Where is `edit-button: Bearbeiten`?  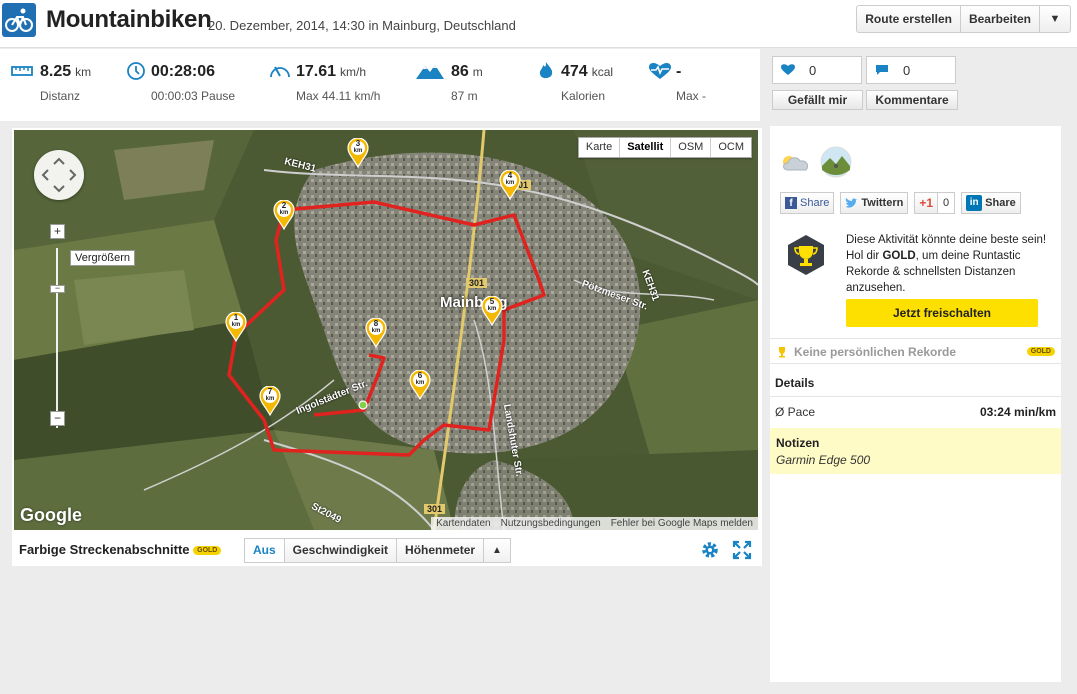 edit-button: Bearbeiten is located at coordinates (1000, 19).